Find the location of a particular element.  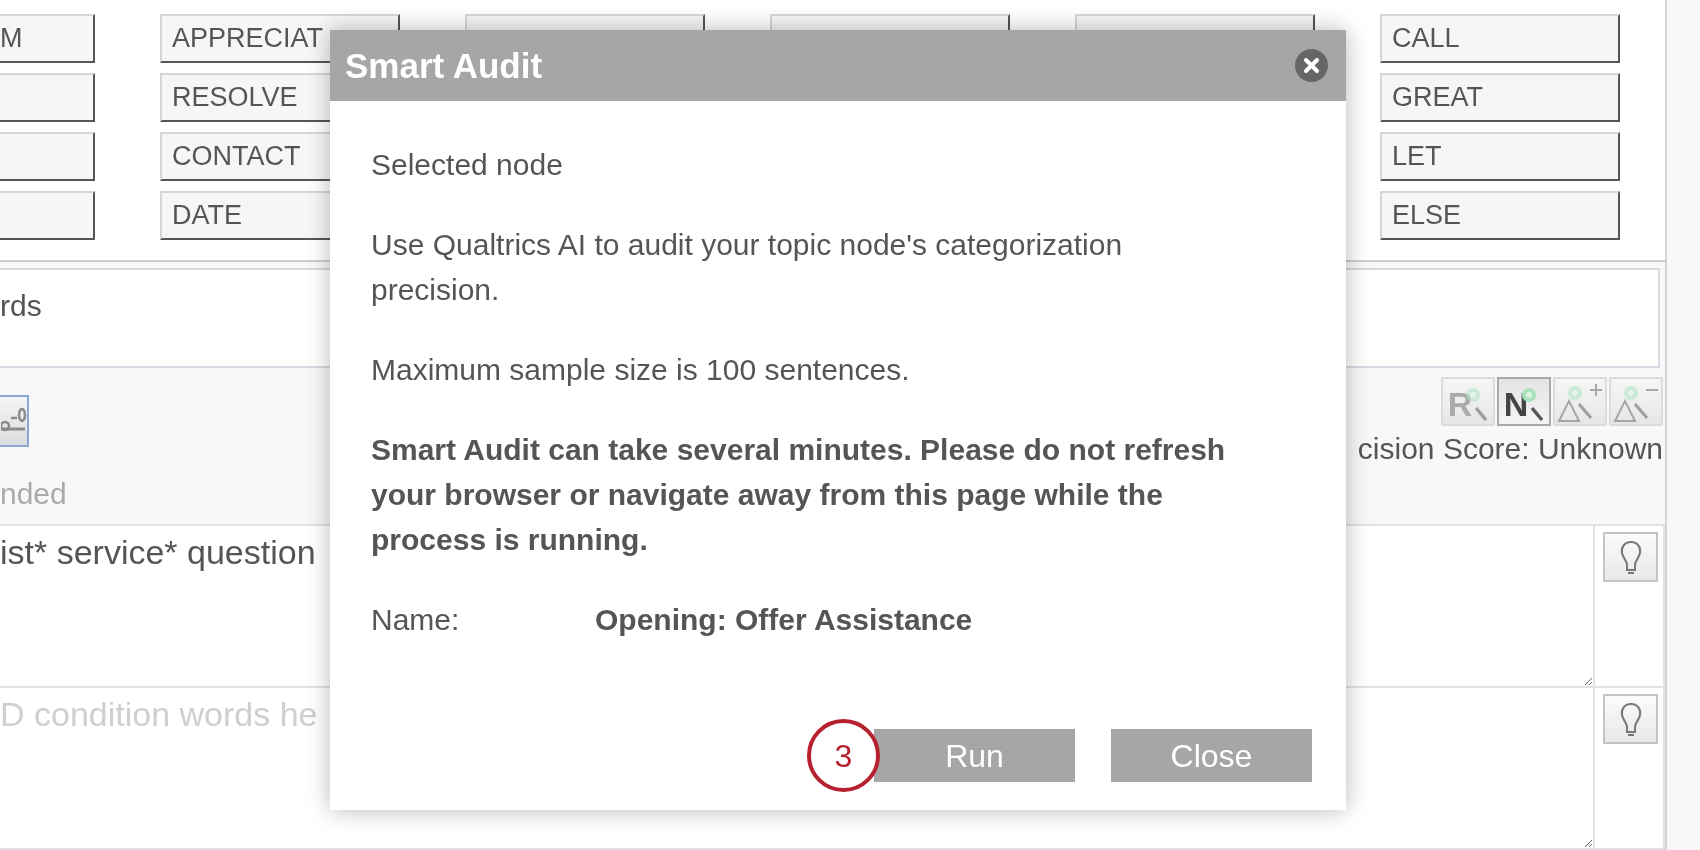

precision-score-text: cision Score: Unknown is located at coordinates (1510, 449).